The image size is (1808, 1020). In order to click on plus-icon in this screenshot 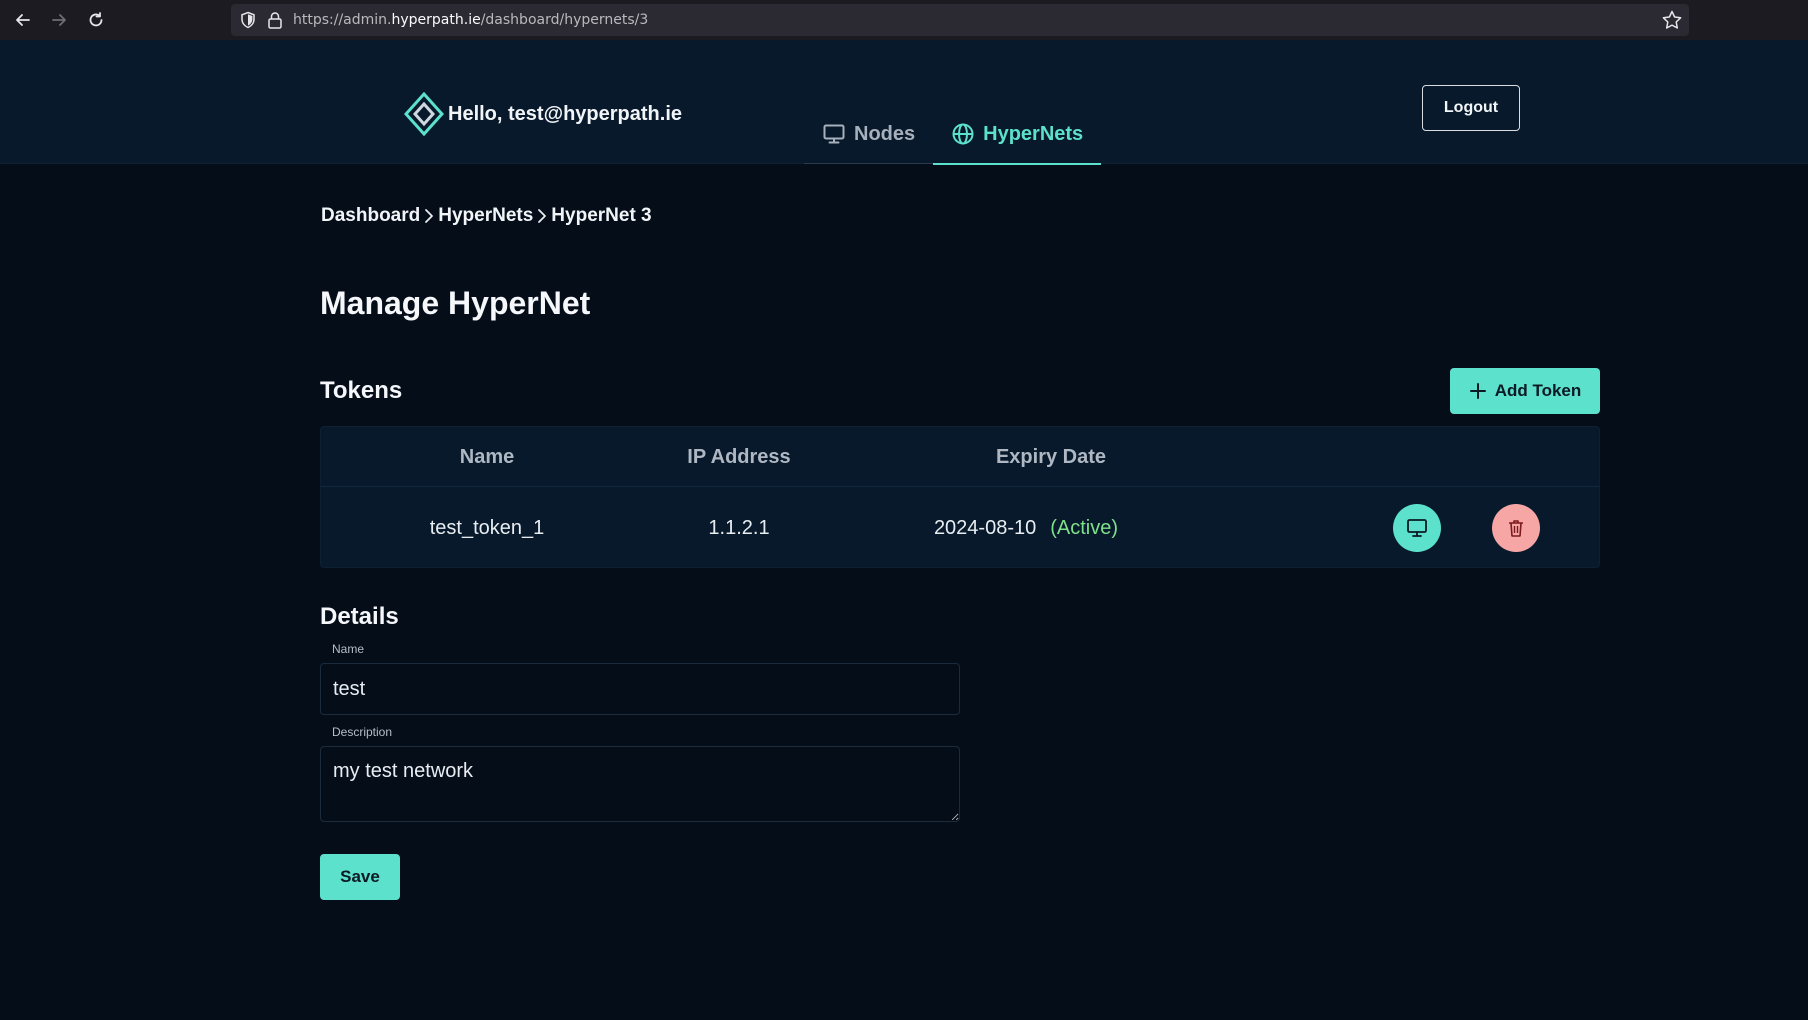, I will do `click(1477, 391)`.